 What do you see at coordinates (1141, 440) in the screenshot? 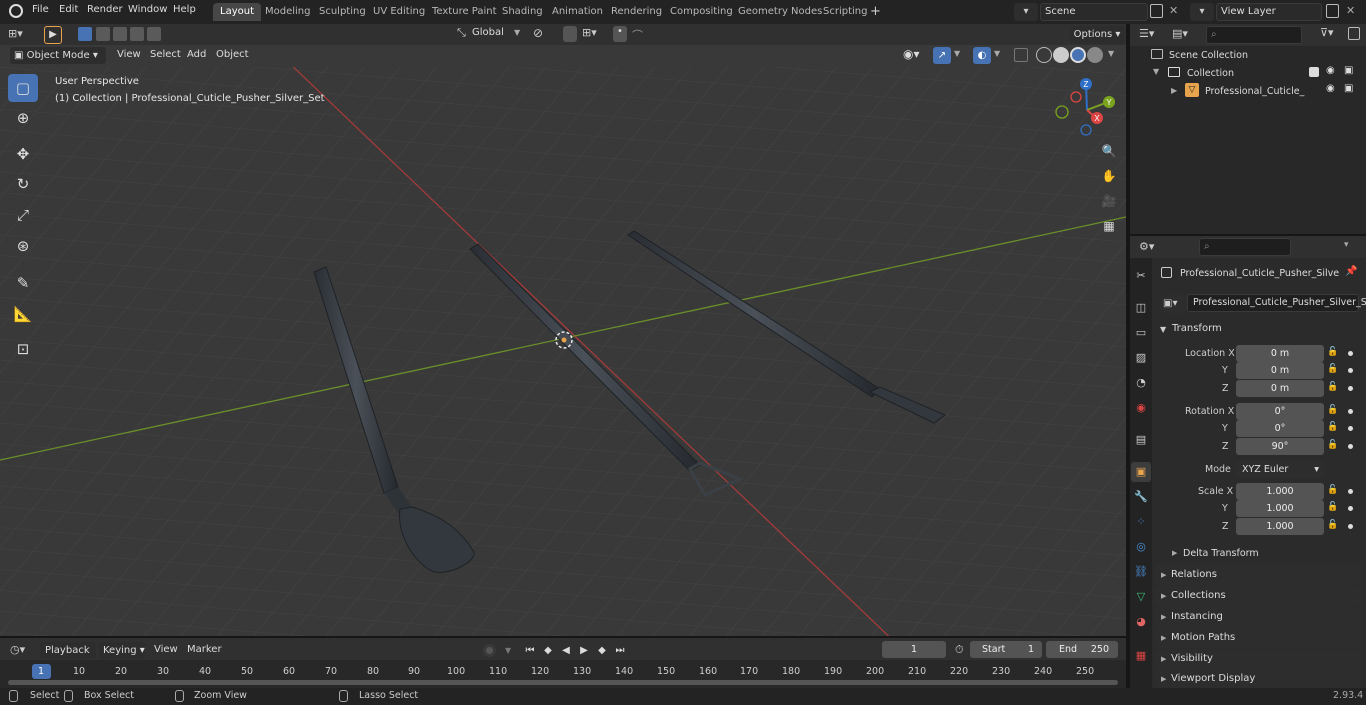
I see `collection-properties-icon: ▤` at bounding box center [1141, 440].